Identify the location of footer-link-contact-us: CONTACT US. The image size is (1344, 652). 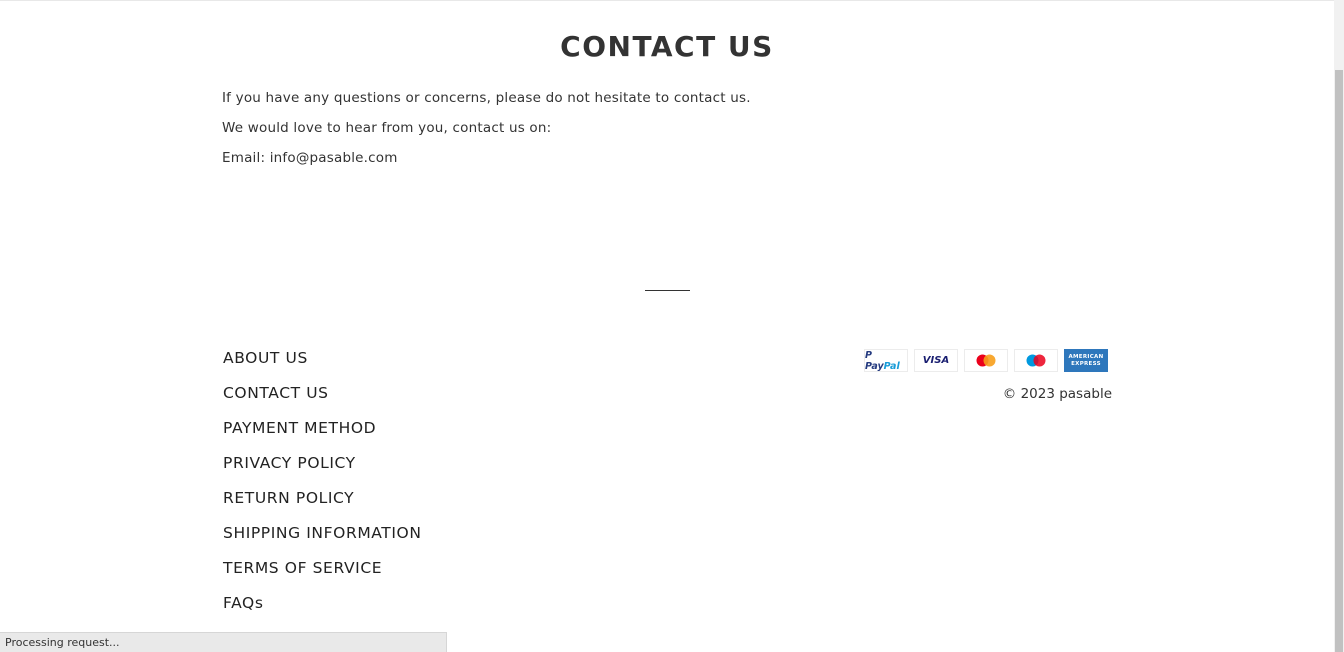
(276, 393).